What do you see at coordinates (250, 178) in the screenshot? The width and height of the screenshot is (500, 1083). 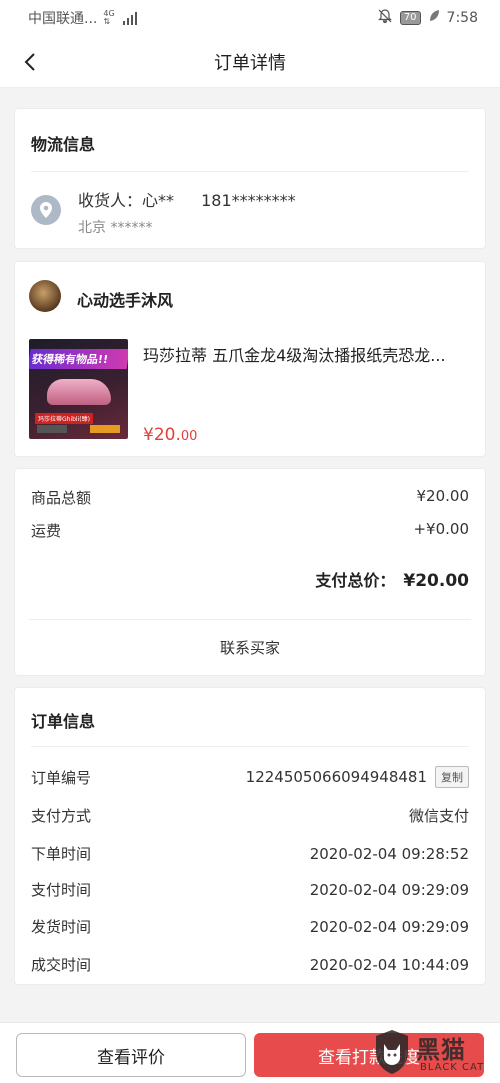 I see `logistics-card: 物流信息 收货人：心** 181******** 北京 ******` at bounding box center [250, 178].